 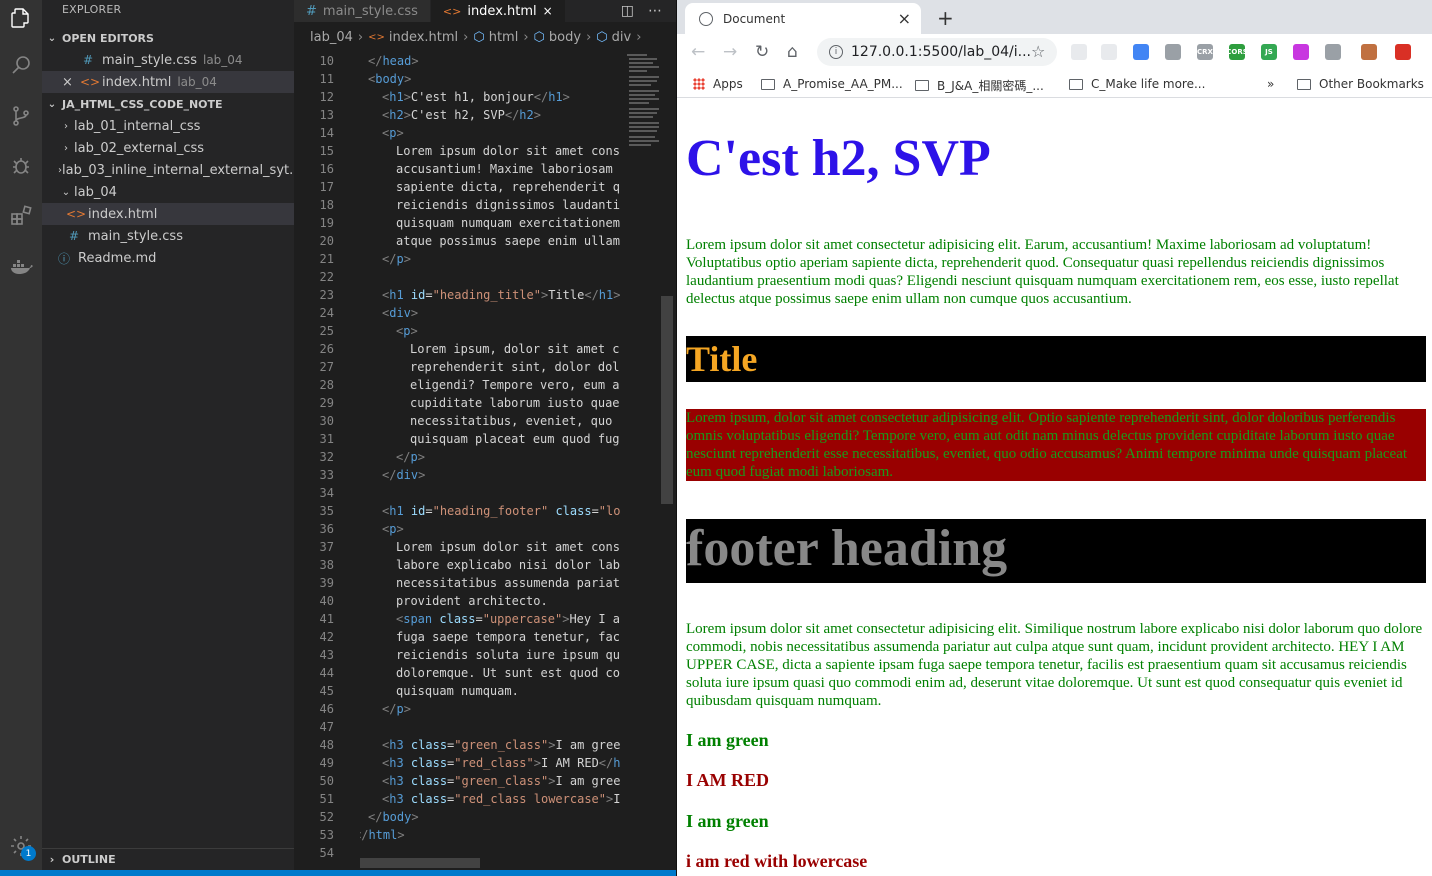 What do you see at coordinates (396, 259) in the screenshot?
I see `code-line: </p>` at bounding box center [396, 259].